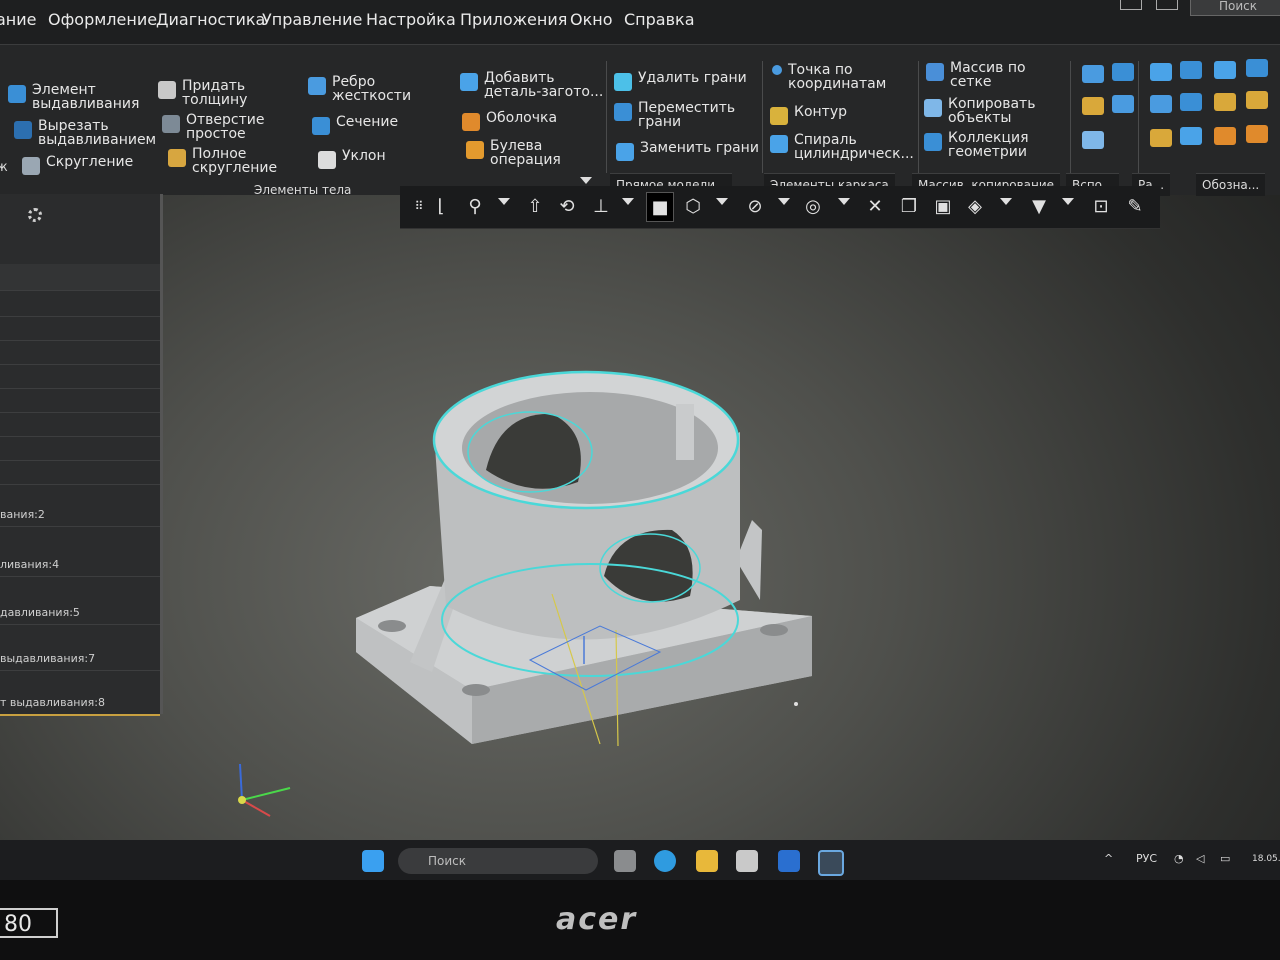 Image resolution: width=1280 pixels, height=960 pixels. I want to click on inner-slot, so click(685, 432).